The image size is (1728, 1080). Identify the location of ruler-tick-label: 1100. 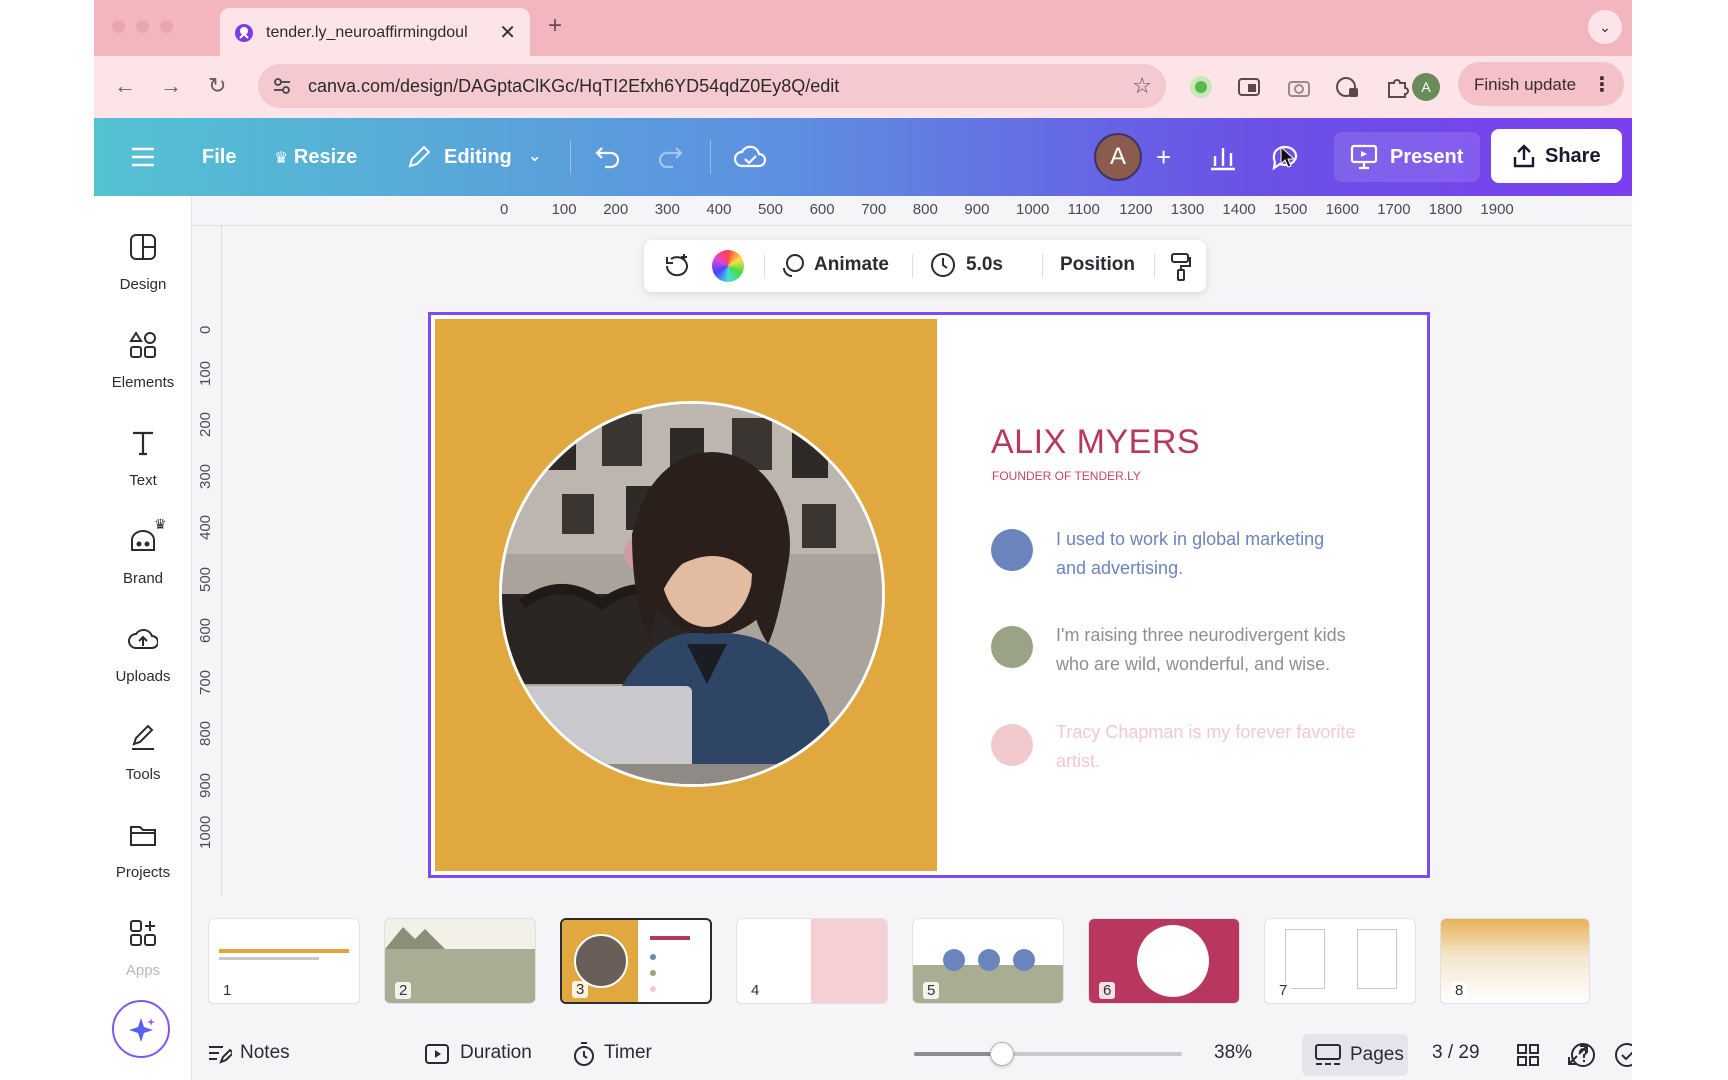
(1083, 209).